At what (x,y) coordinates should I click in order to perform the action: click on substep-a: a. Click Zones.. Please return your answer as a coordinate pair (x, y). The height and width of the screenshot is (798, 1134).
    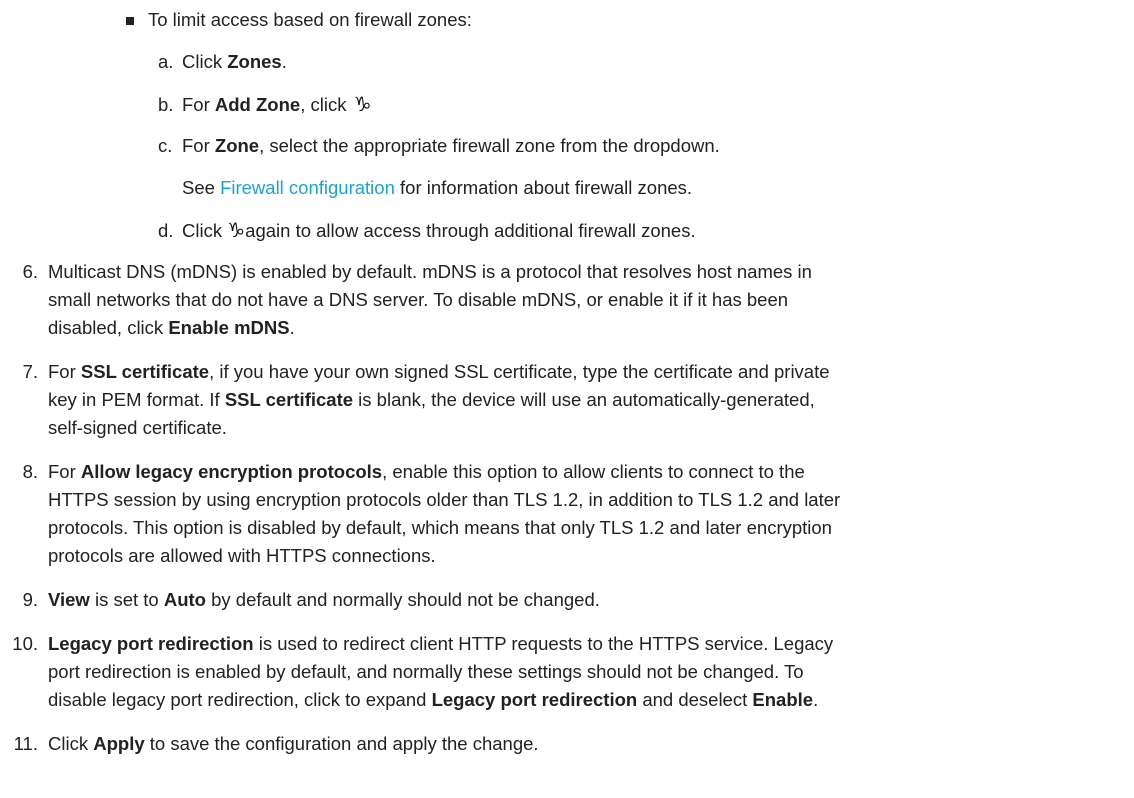
    Looking at the image, I should click on (222, 62).